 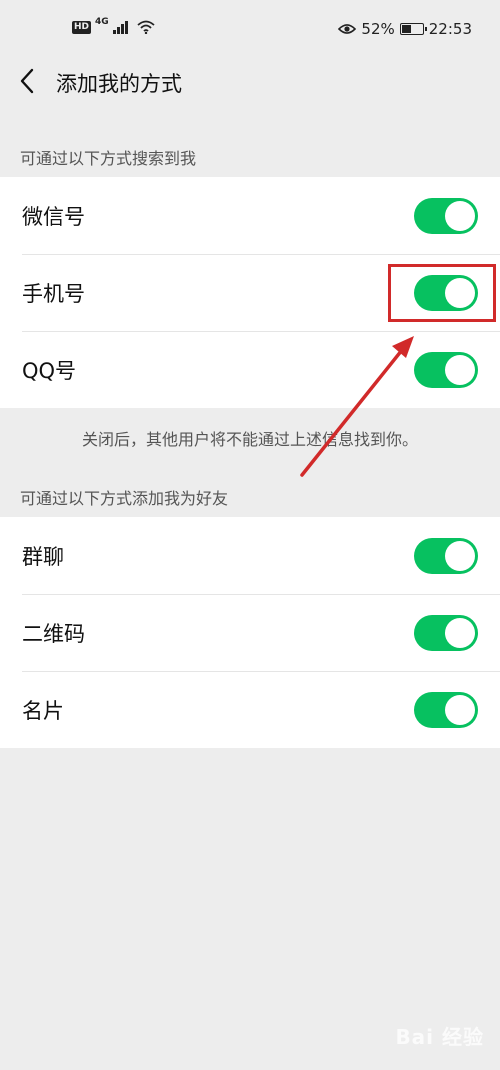 What do you see at coordinates (357, 406) in the screenshot?
I see `annotation-arrow-icon` at bounding box center [357, 406].